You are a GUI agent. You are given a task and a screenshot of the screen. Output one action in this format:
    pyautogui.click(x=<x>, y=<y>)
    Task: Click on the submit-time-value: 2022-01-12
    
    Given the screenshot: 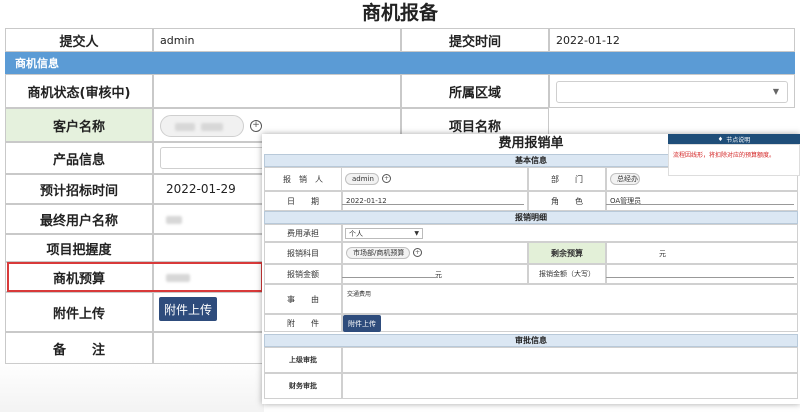 What is the action you would take?
    pyautogui.click(x=672, y=40)
    